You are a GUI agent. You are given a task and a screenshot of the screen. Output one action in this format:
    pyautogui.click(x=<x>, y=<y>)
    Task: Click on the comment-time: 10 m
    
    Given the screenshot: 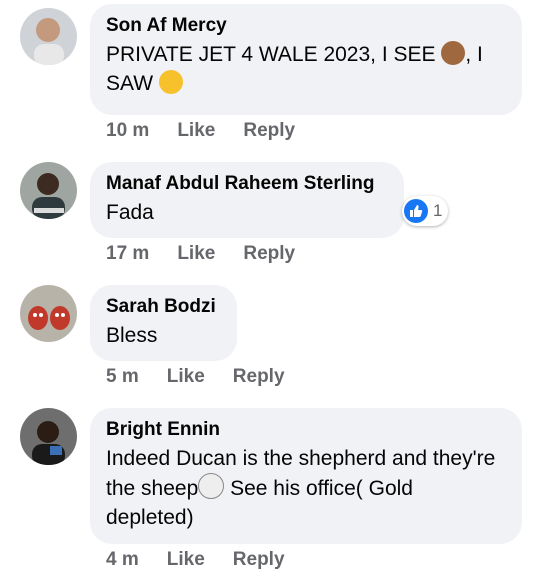 What is the action you would take?
    pyautogui.click(x=127, y=131)
    